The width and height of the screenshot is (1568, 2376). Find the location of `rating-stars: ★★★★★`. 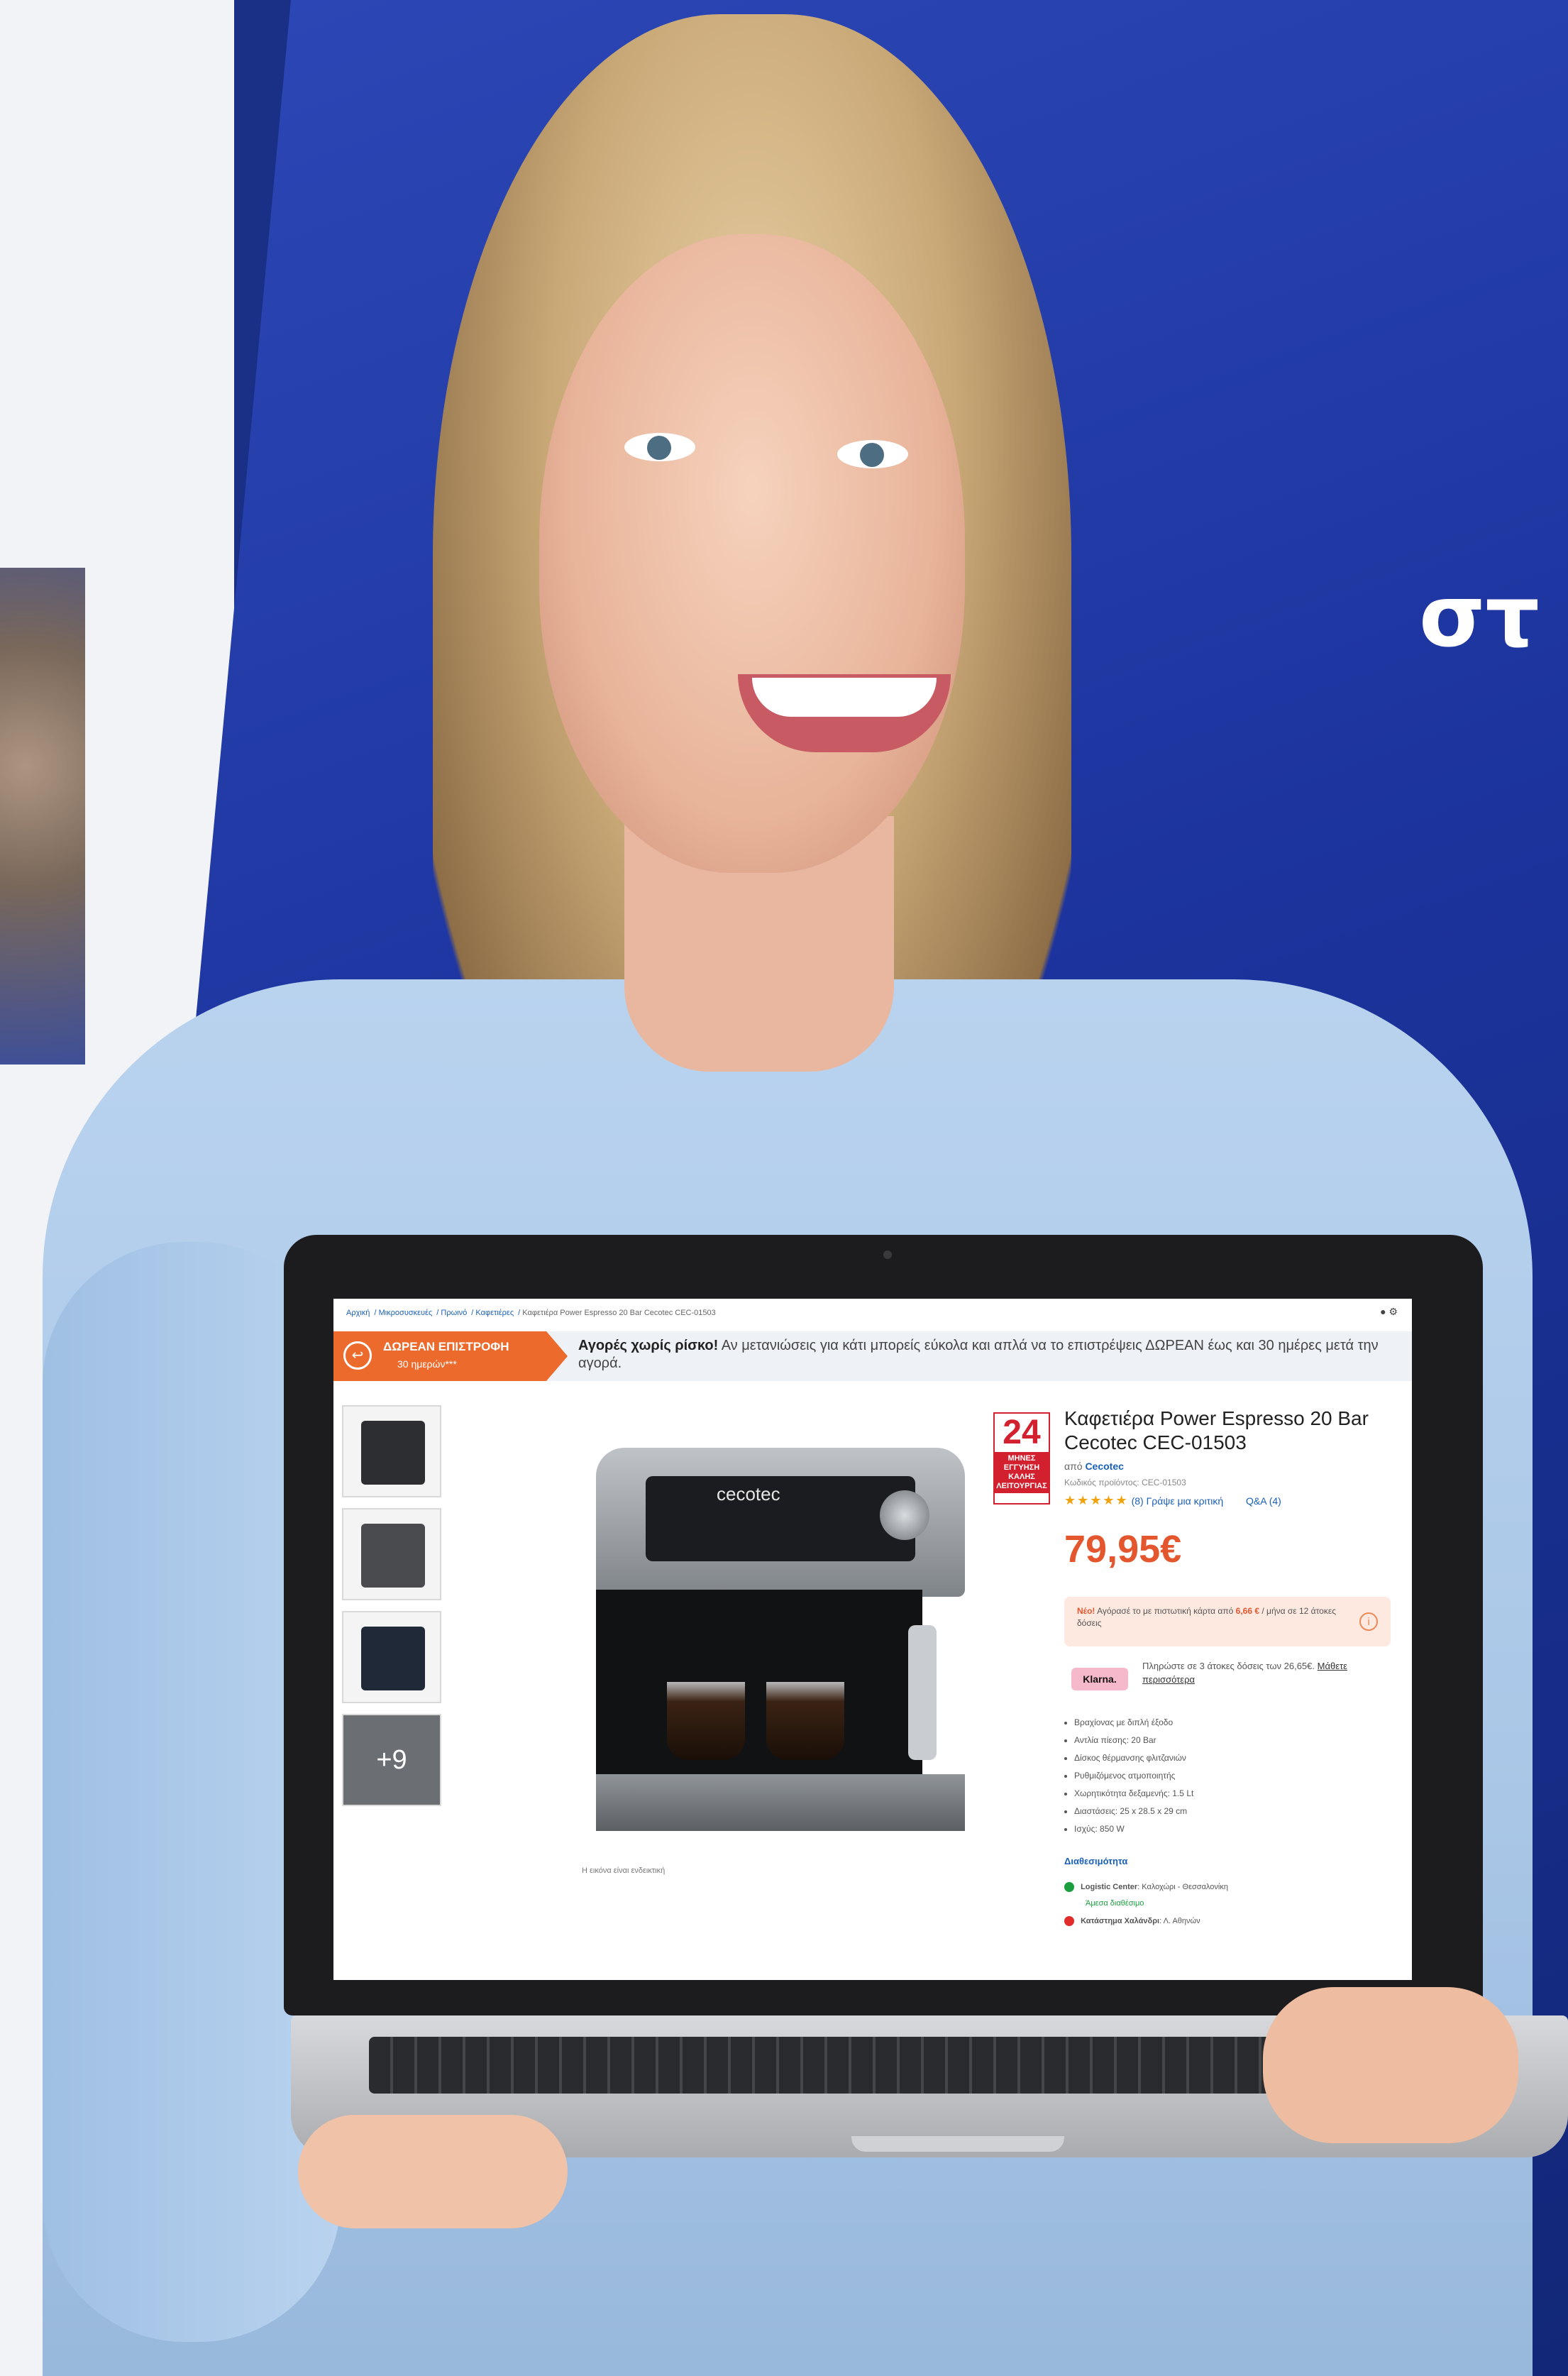

rating-stars: ★★★★★ is located at coordinates (1096, 1500).